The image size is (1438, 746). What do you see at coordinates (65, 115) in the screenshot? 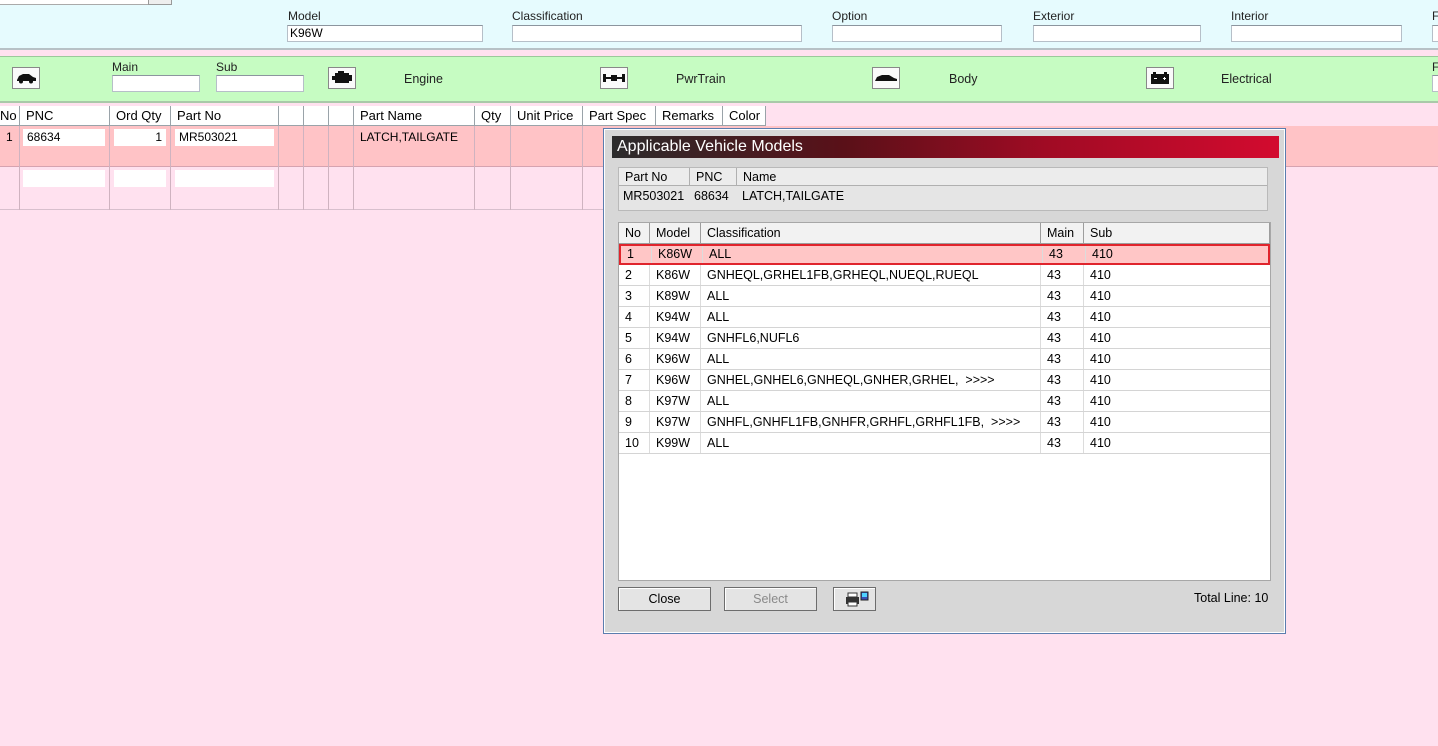
I see `col-header-pnc: PNC` at bounding box center [65, 115].